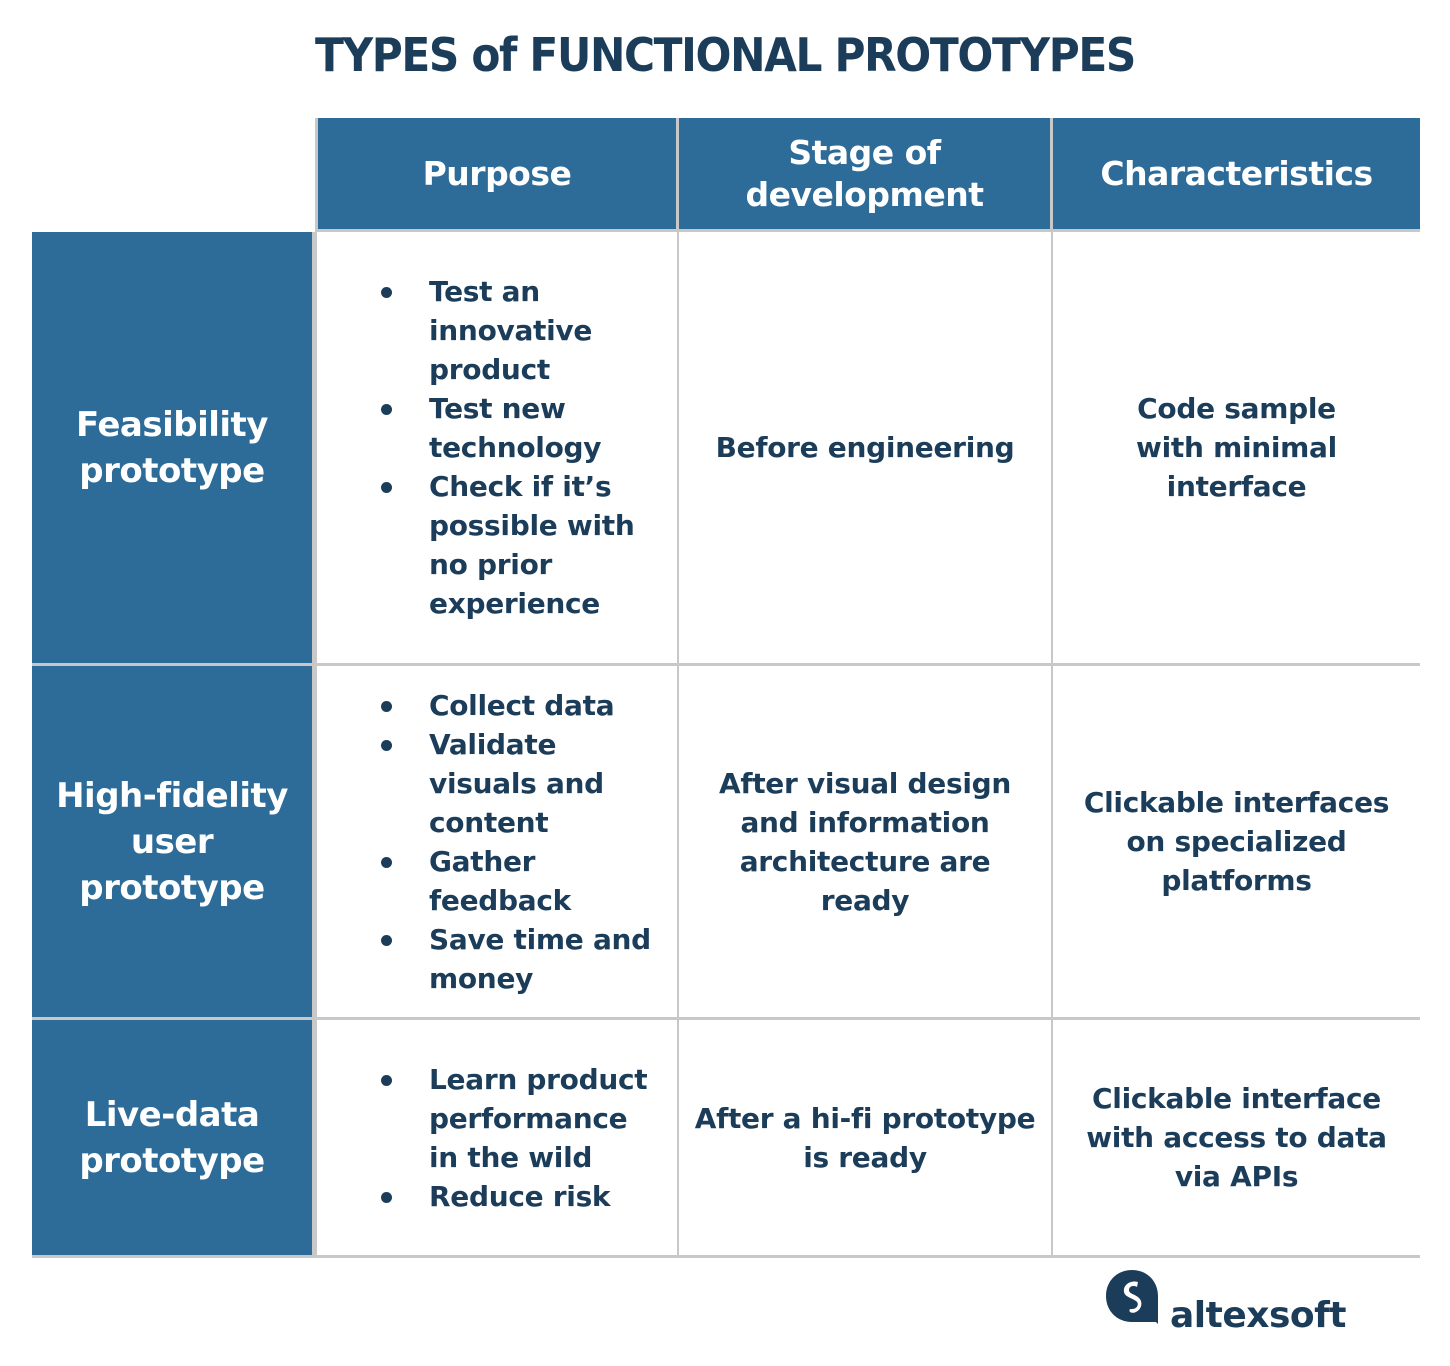  Describe the element at coordinates (522, 428) in the screenshot. I see `list-item: Test new technology` at that location.